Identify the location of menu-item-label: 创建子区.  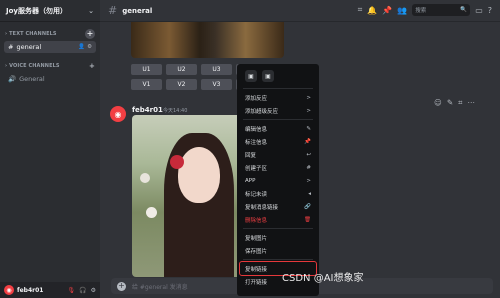
(256, 168).